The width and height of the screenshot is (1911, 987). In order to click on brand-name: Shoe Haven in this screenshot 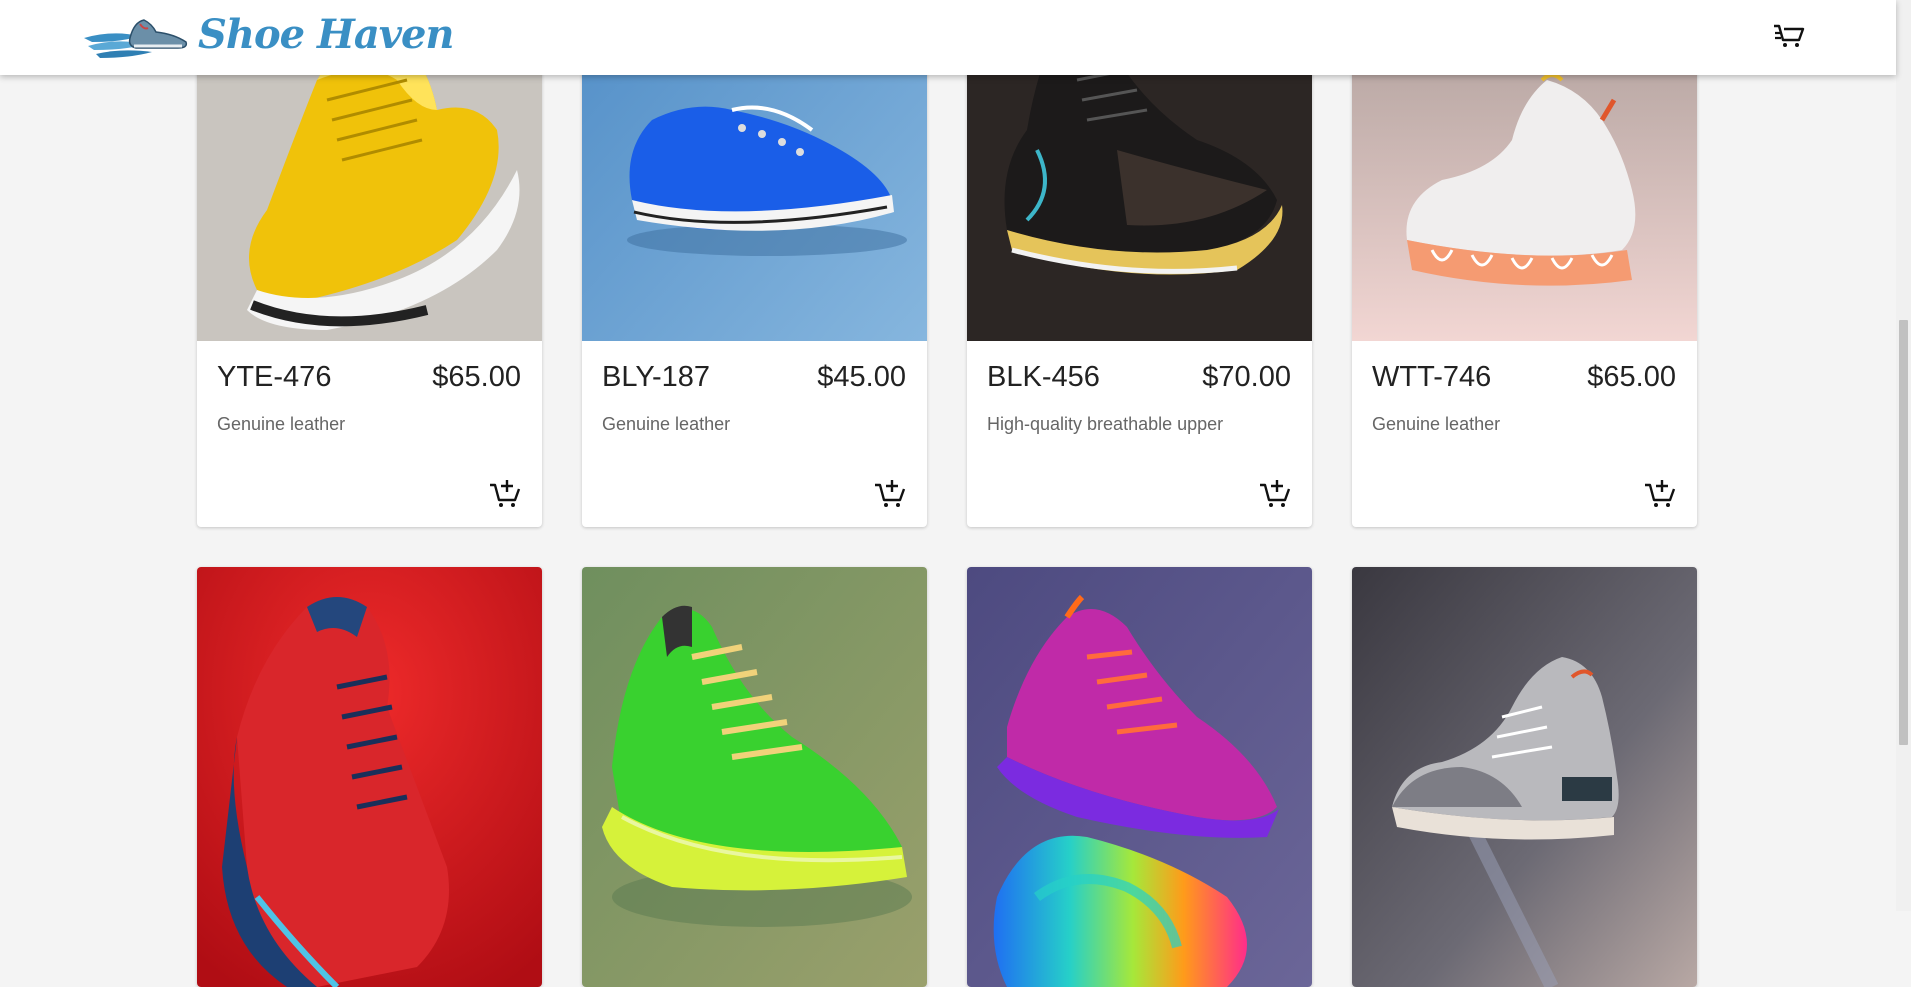, I will do `click(326, 34)`.